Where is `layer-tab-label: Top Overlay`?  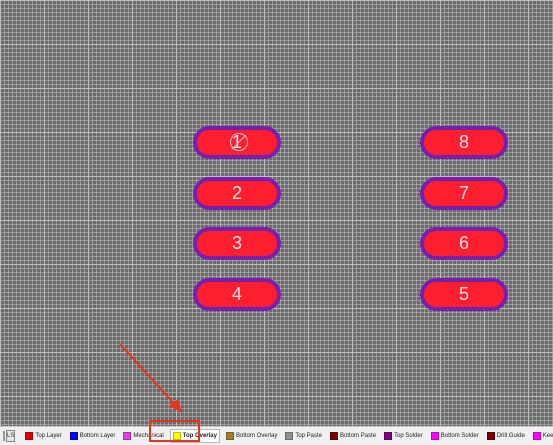 layer-tab-label: Top Overlay is located at coordinates (199, 436).